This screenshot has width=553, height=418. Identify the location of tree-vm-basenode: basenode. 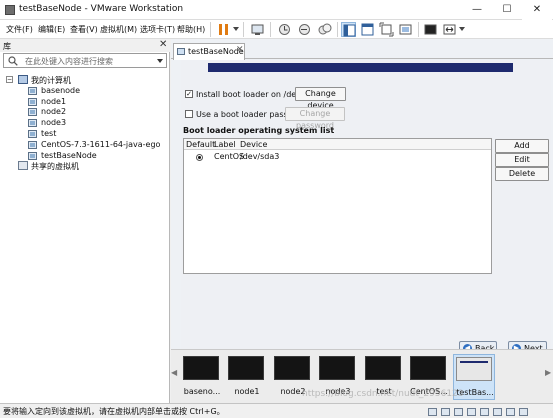
(98, 91).